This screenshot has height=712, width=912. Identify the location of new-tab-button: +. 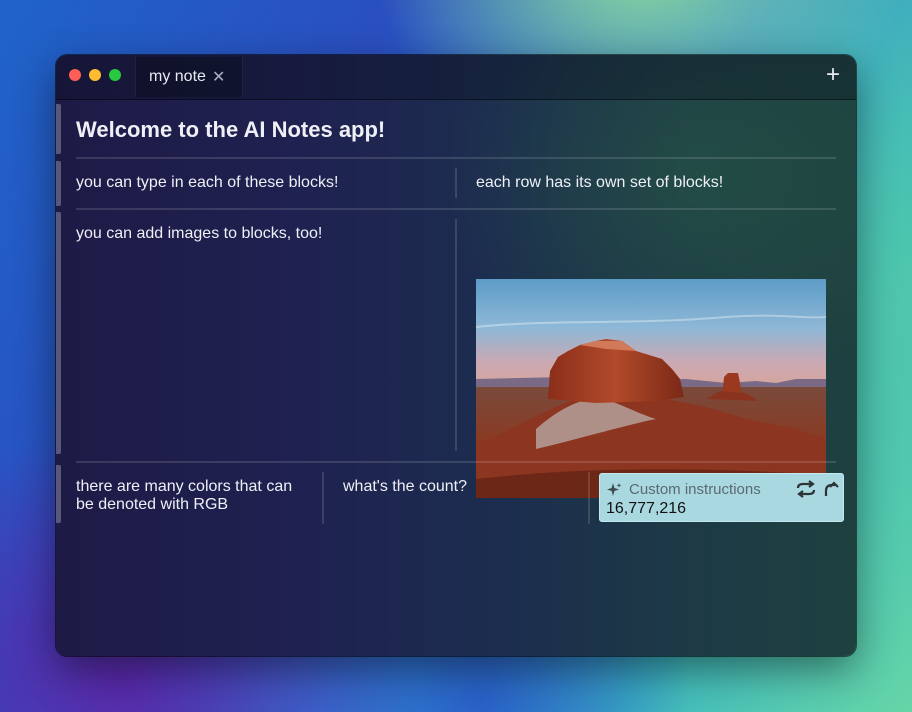
(833, 75).